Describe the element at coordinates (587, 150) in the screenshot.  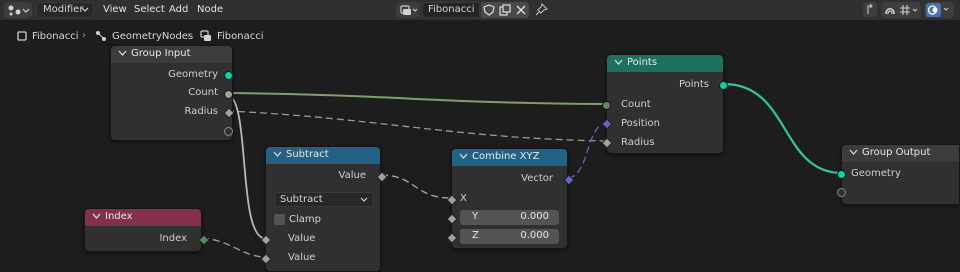
I see `link-vector-to-position` at that location.